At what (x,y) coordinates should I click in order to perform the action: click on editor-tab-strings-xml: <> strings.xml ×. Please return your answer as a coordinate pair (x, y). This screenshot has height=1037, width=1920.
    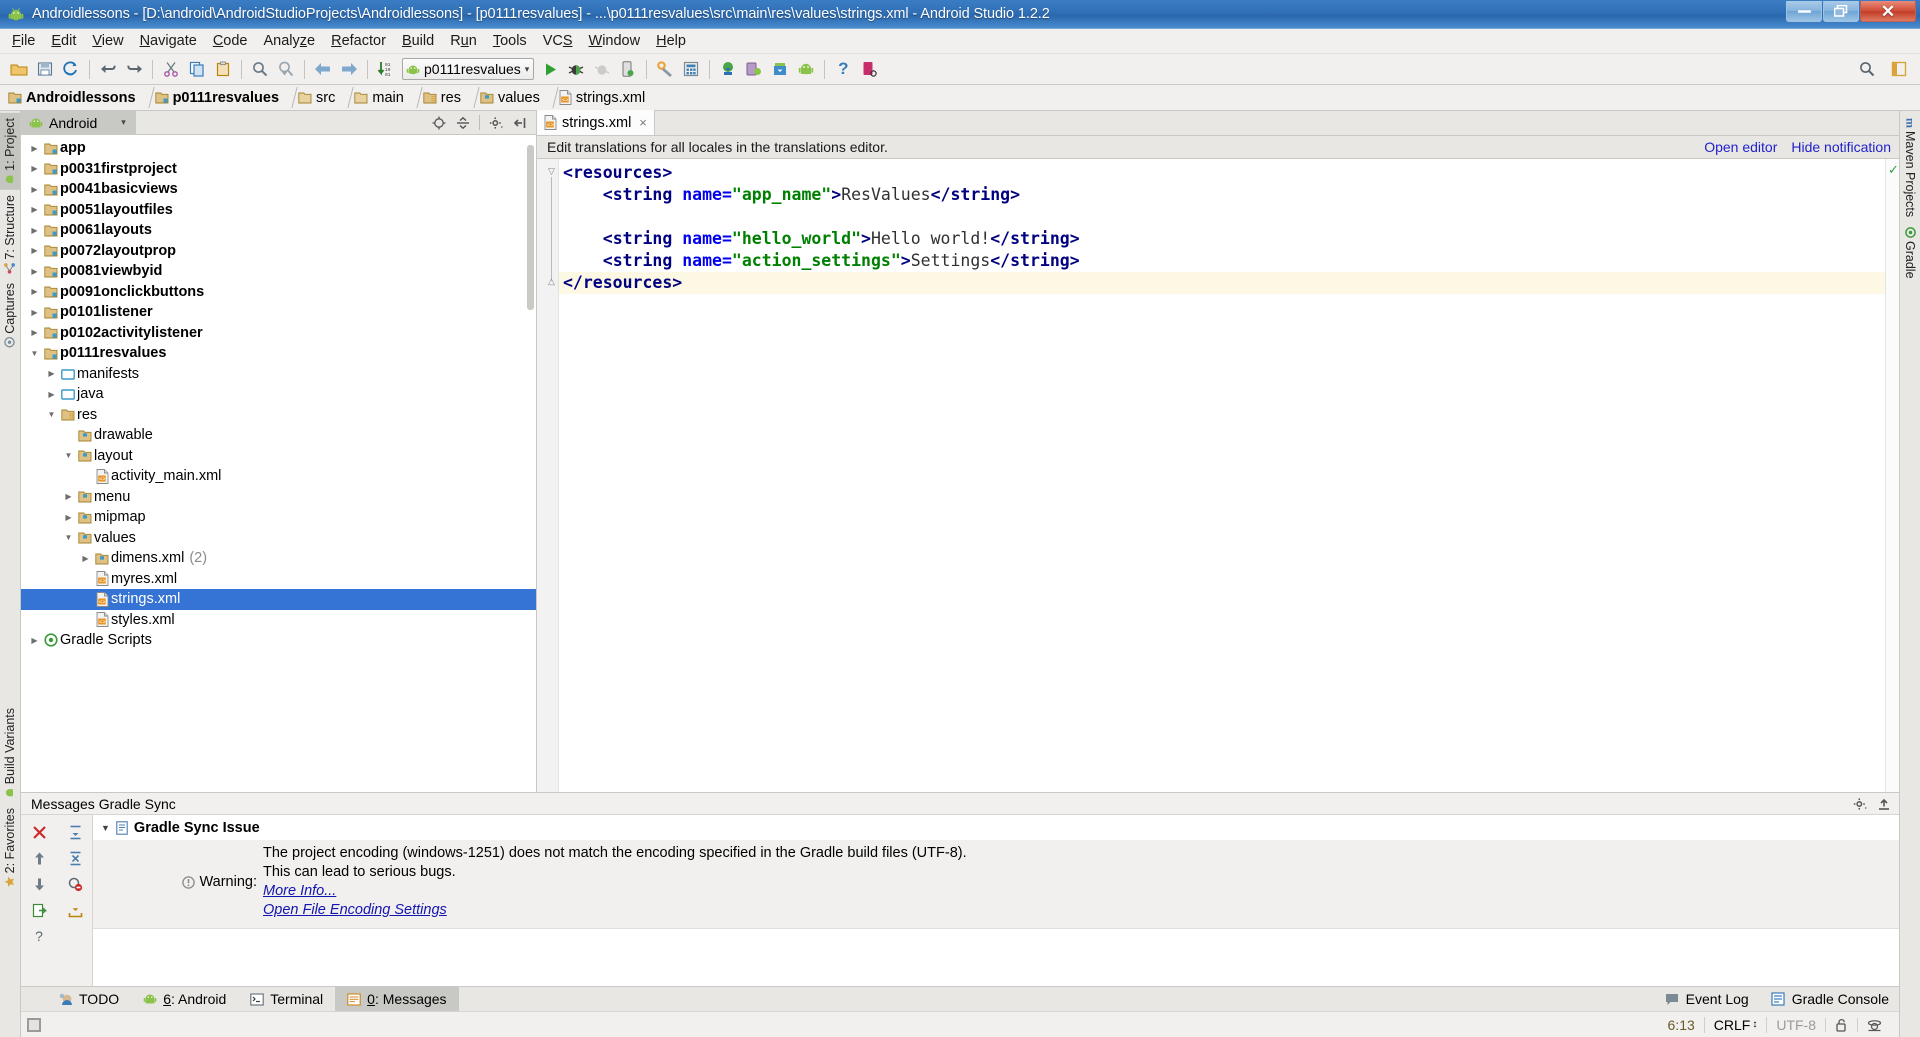
    Looking at the image, I should click on (596, 122).